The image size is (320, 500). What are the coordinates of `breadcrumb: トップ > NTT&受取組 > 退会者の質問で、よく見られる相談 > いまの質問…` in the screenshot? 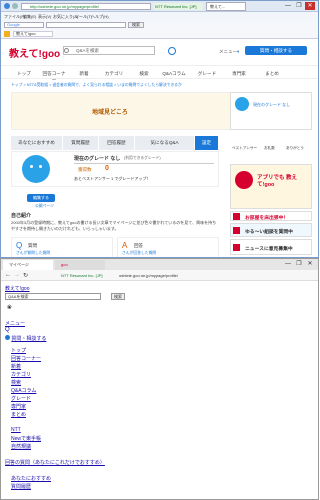 It's located at (96, 85).